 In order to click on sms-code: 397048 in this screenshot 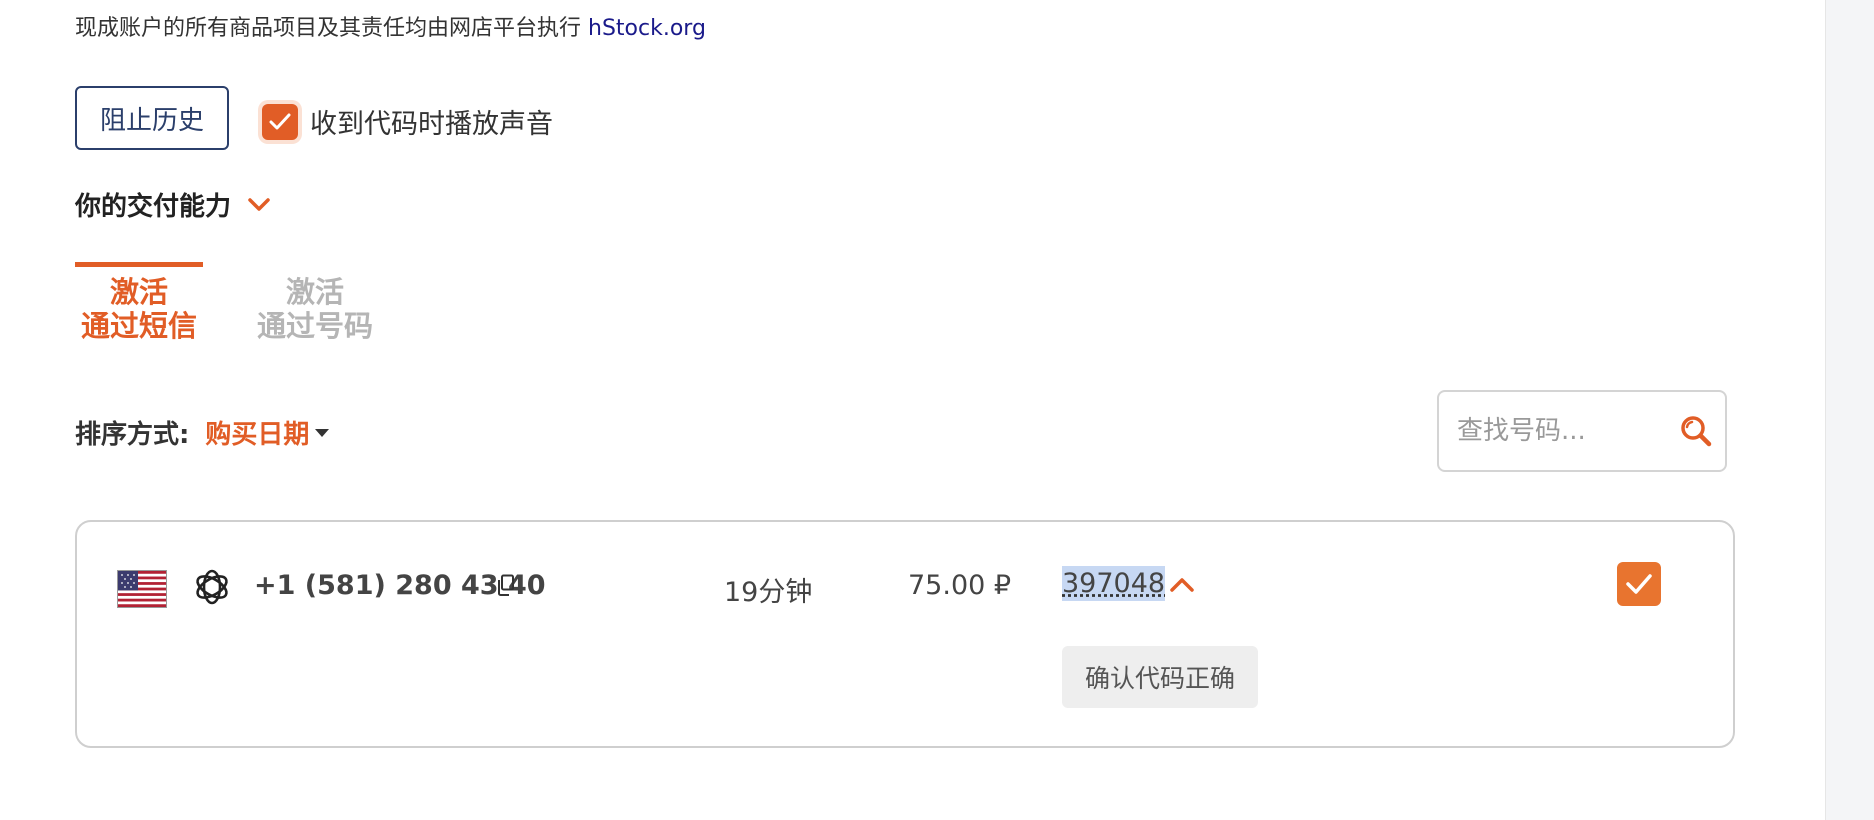, I will do `click(1114, 583)`.